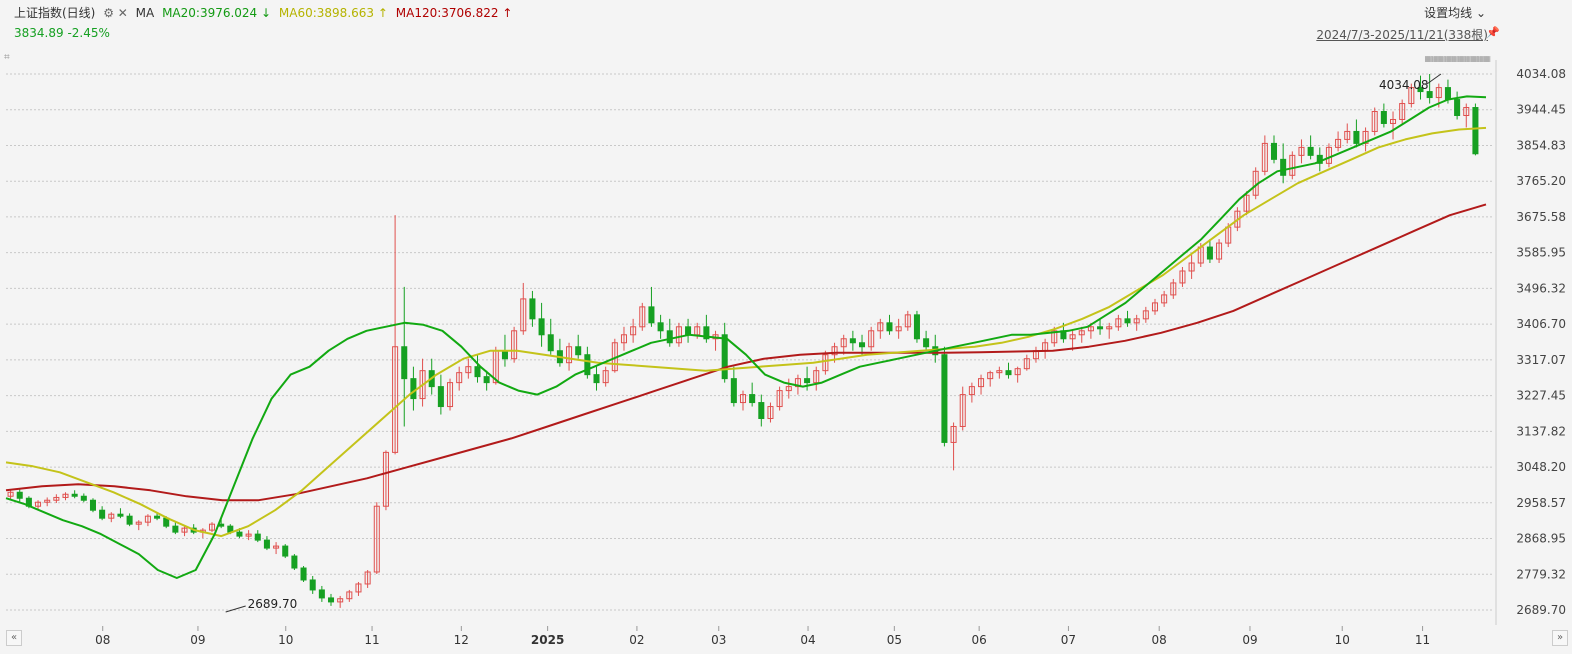 The height and width of the screenshot is (654, 1572). I want to click on y-tick-label: 3585.95, so click(1541, 253).